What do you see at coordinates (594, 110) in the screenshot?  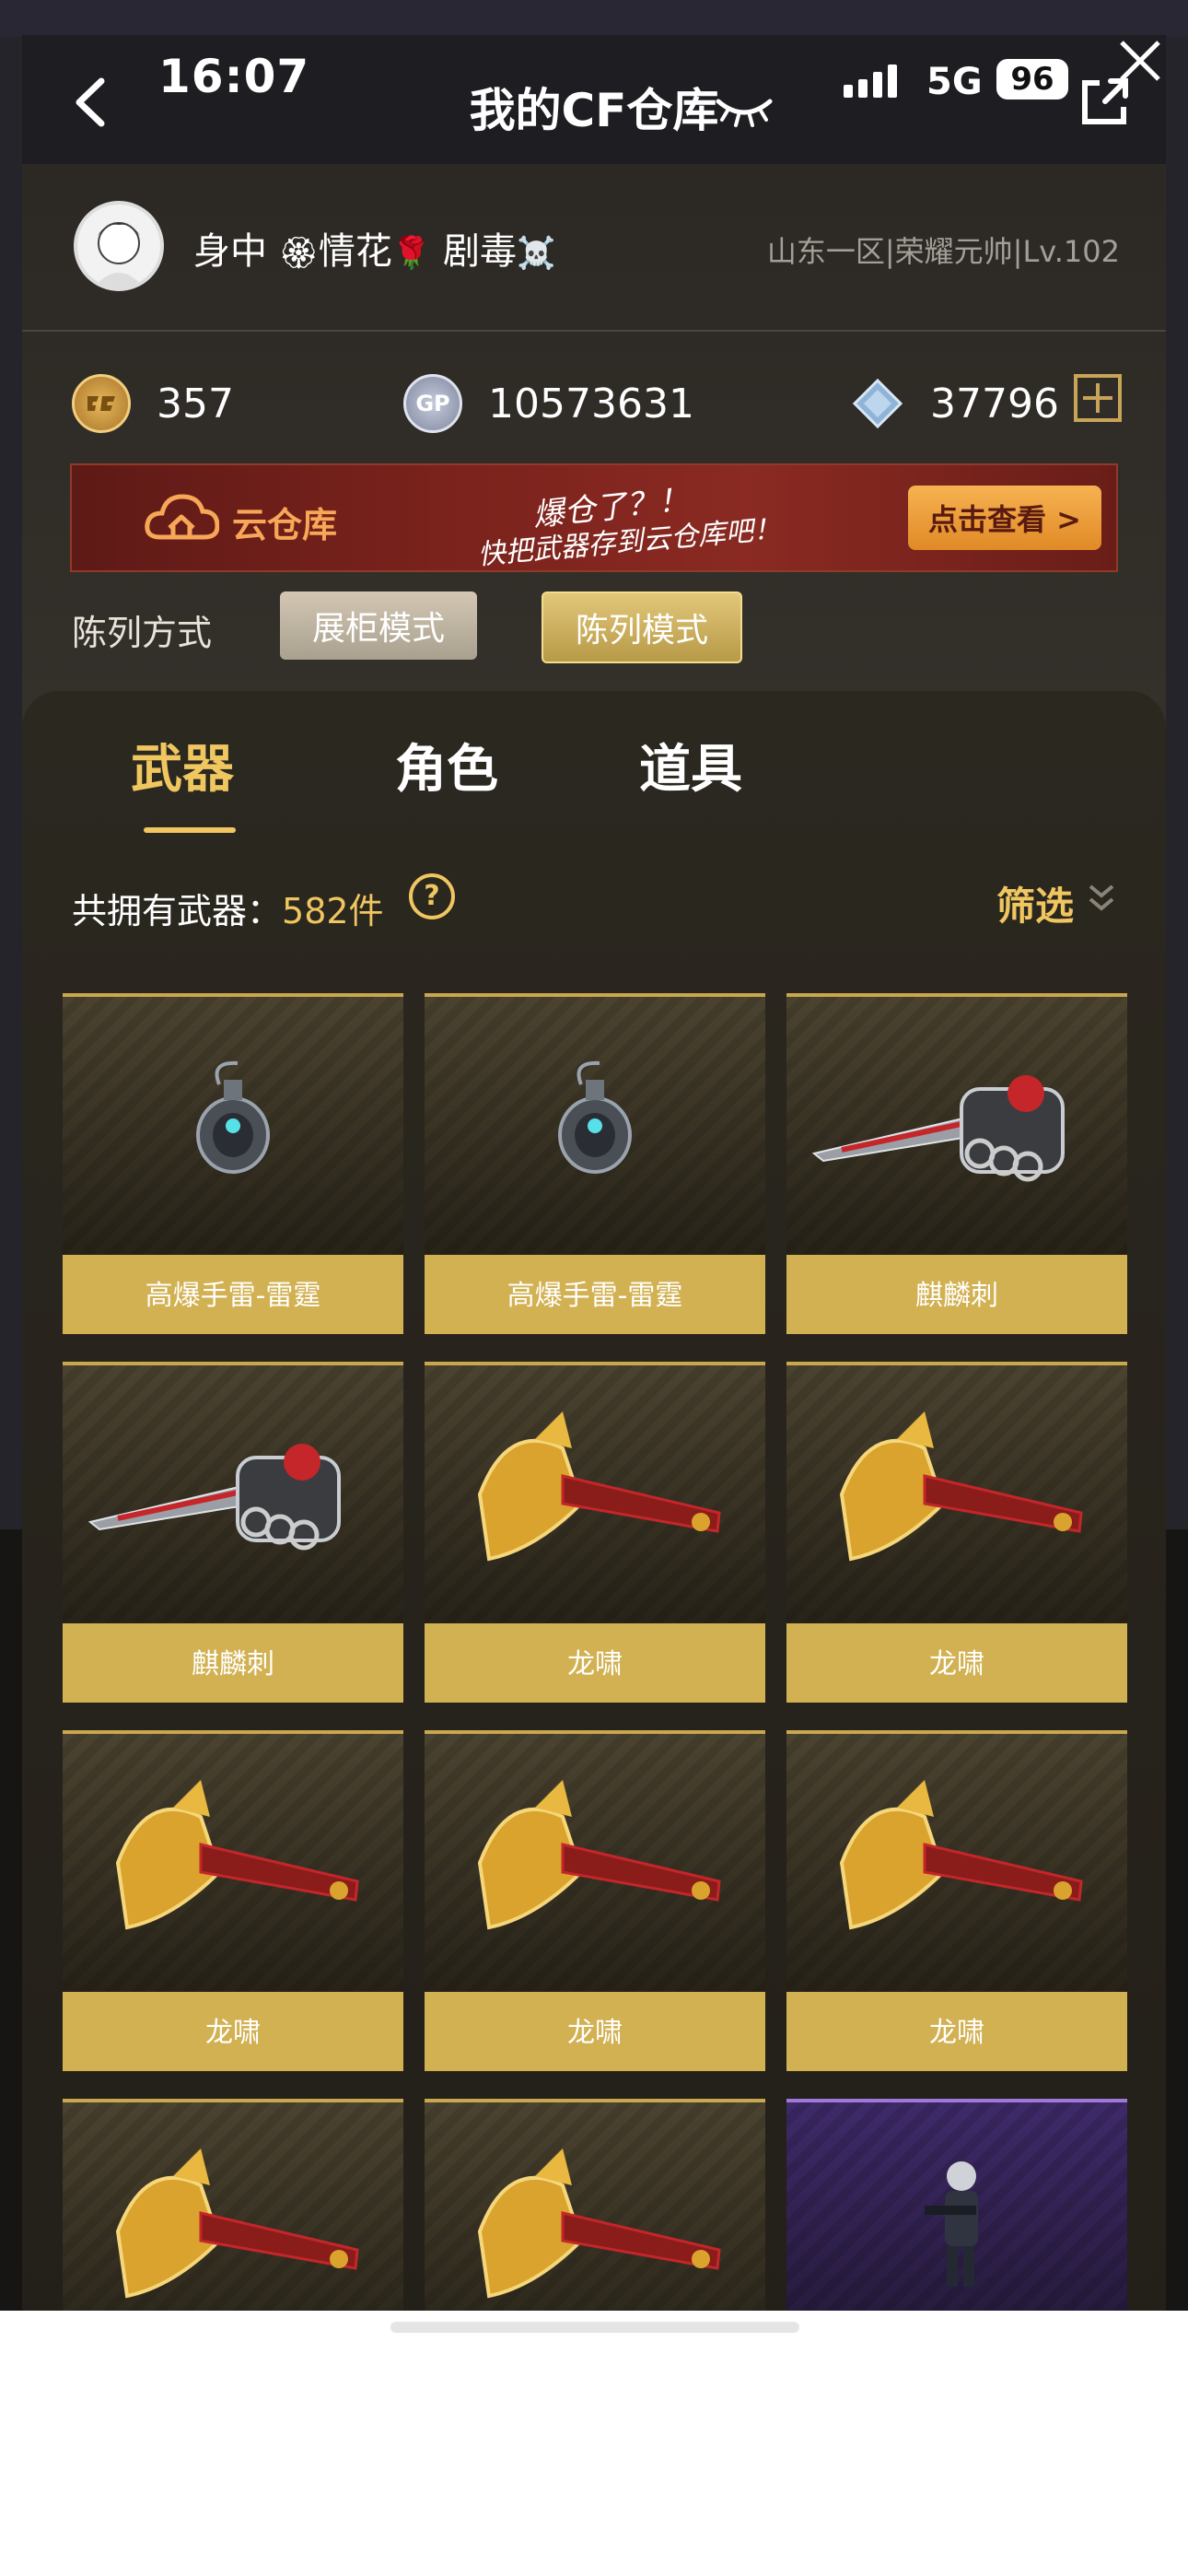 I see `page-title: 我的CF仓库` at bounding box center [594, 110].